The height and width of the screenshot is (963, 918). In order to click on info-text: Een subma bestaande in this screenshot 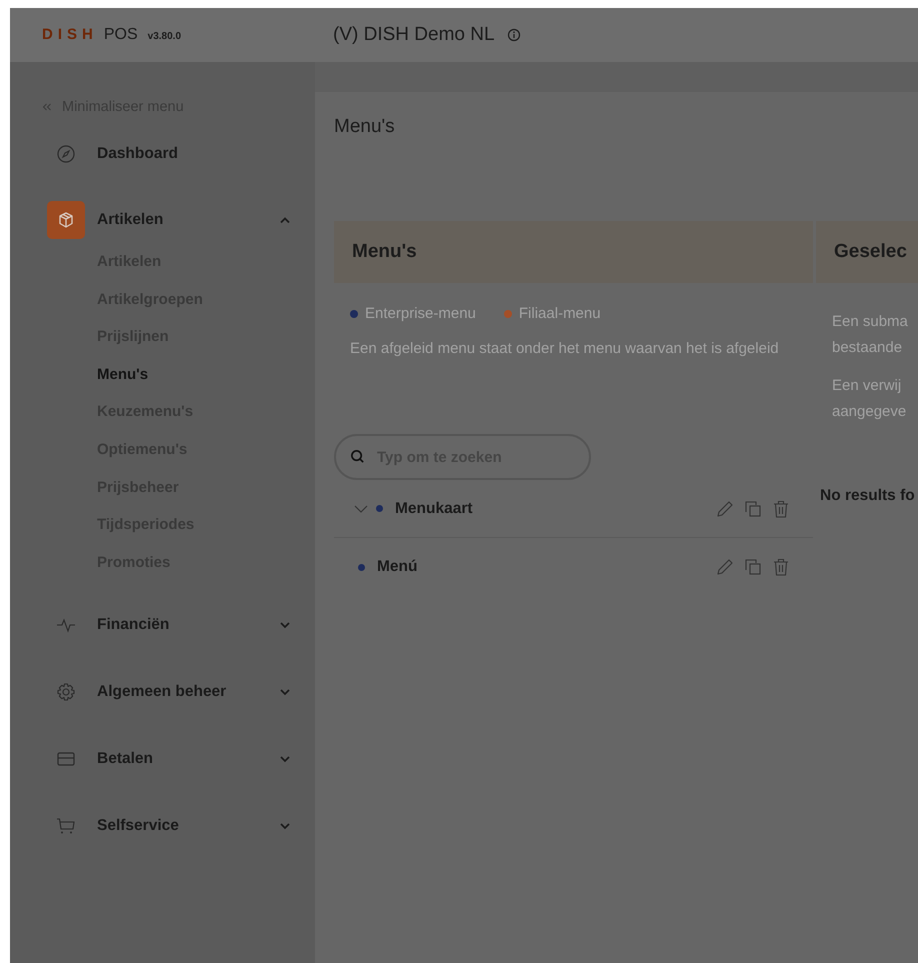, I will do `click(870, 335)`.